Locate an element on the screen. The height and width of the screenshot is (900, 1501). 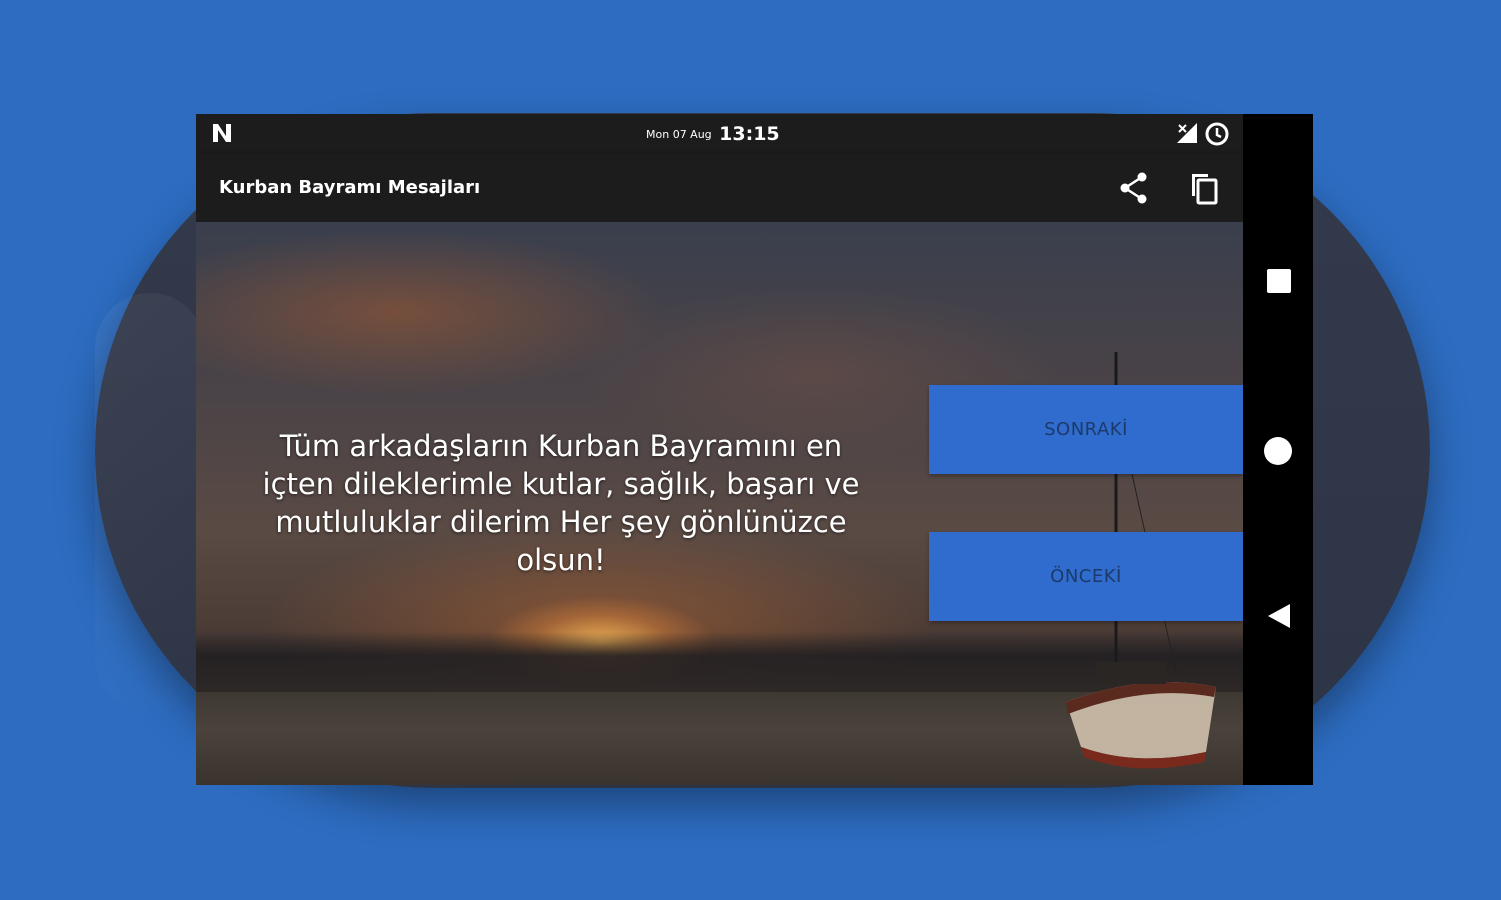
status-clock: Mon 07 Aug 13:15 is located at coordinates (726, 134).